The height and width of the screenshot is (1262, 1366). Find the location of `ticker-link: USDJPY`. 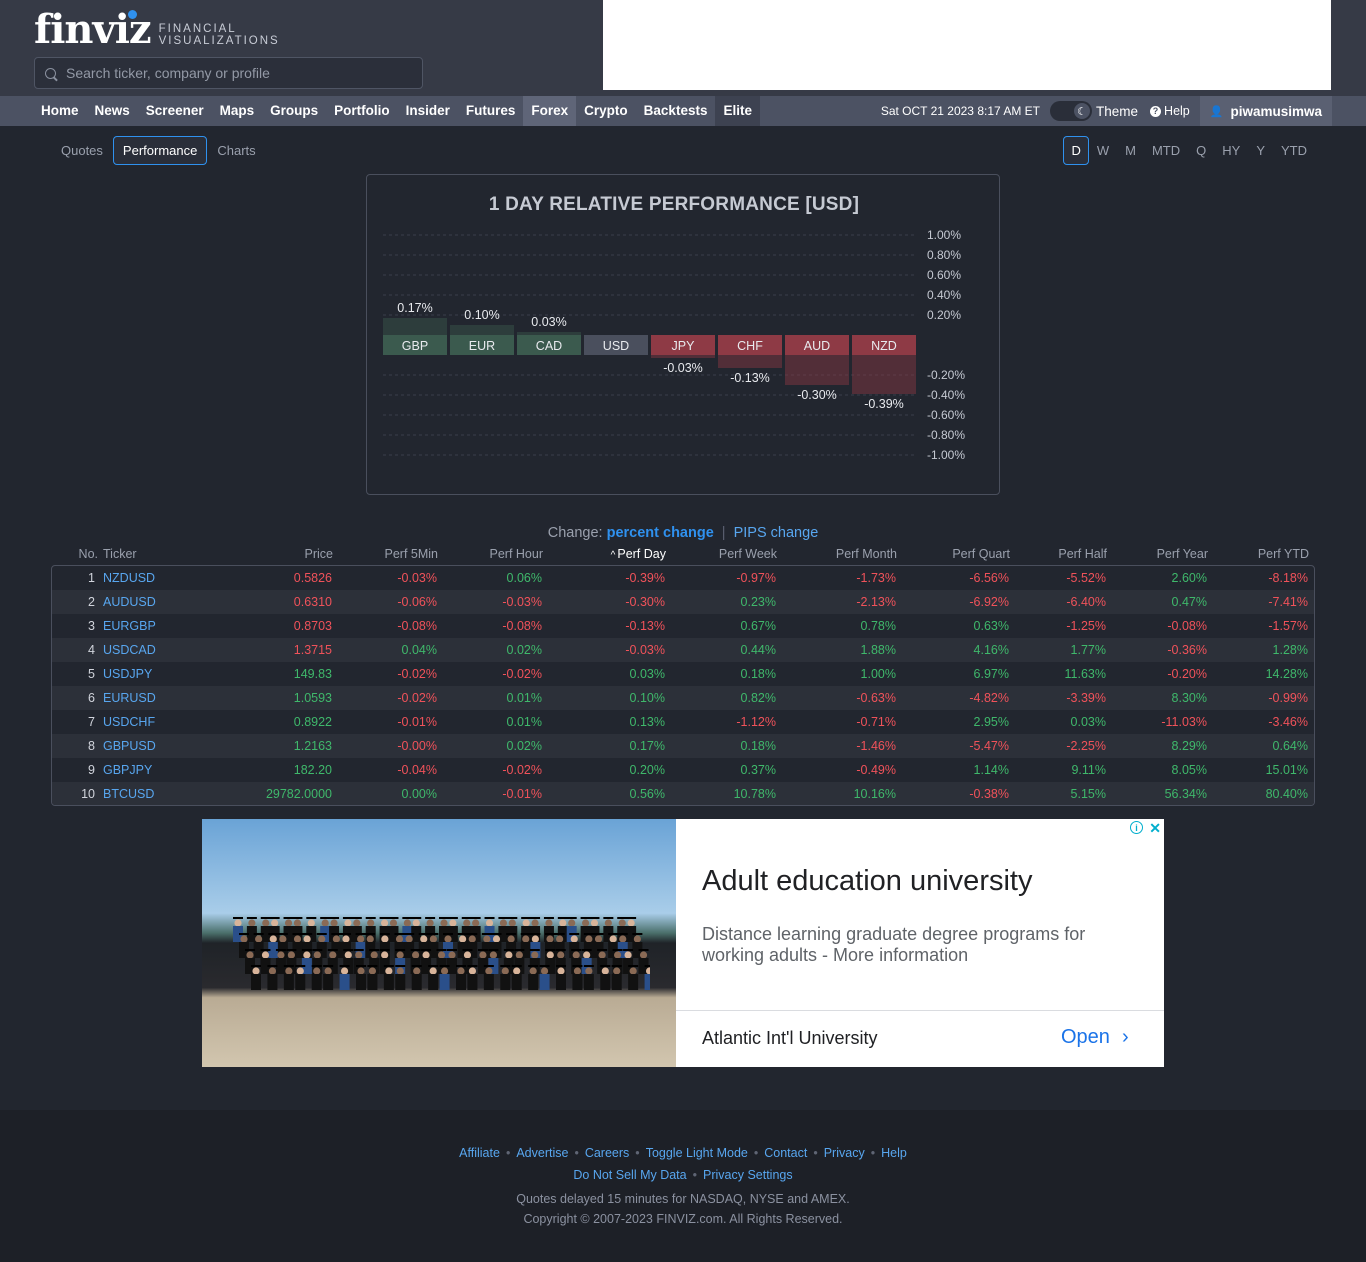

ticker-link: USDJPY is located at coordinates (127, 674).